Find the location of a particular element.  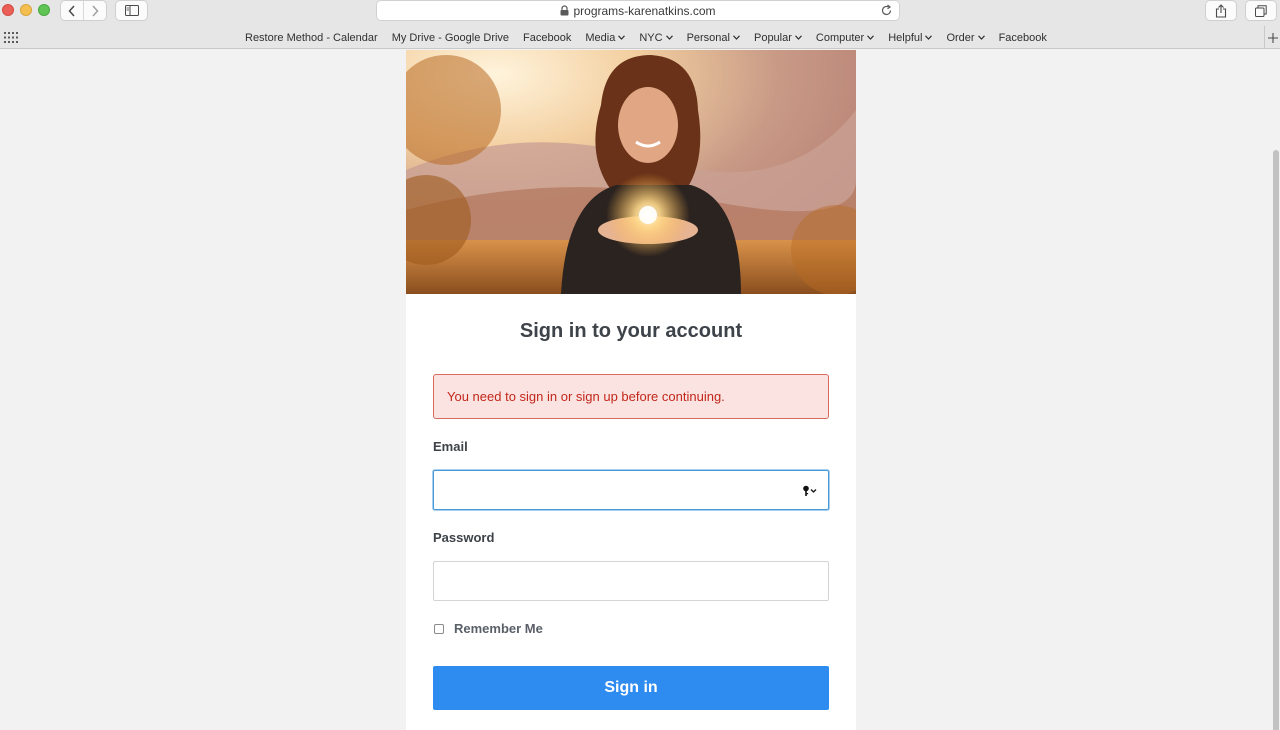

bookmark-label: Media is located at coordinates (600, 37).